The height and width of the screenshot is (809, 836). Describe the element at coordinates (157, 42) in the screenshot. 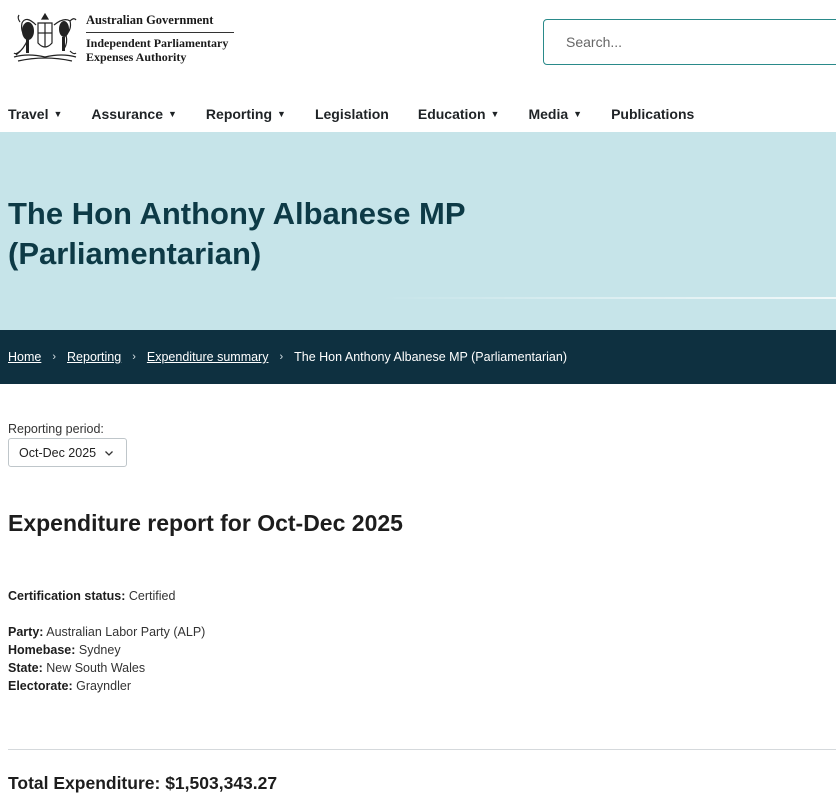

I see `agency-name-line1: Independent Parliamentary` at that location.